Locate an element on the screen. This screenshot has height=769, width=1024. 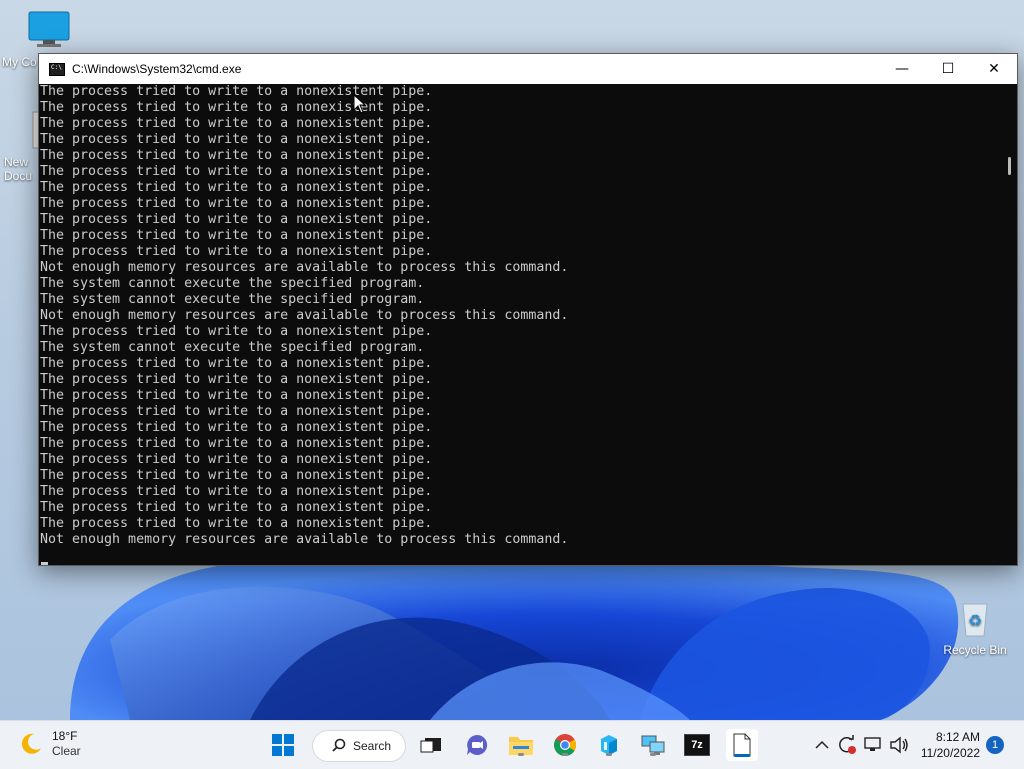
minimize-button: — is located at coordinates (902, 69).